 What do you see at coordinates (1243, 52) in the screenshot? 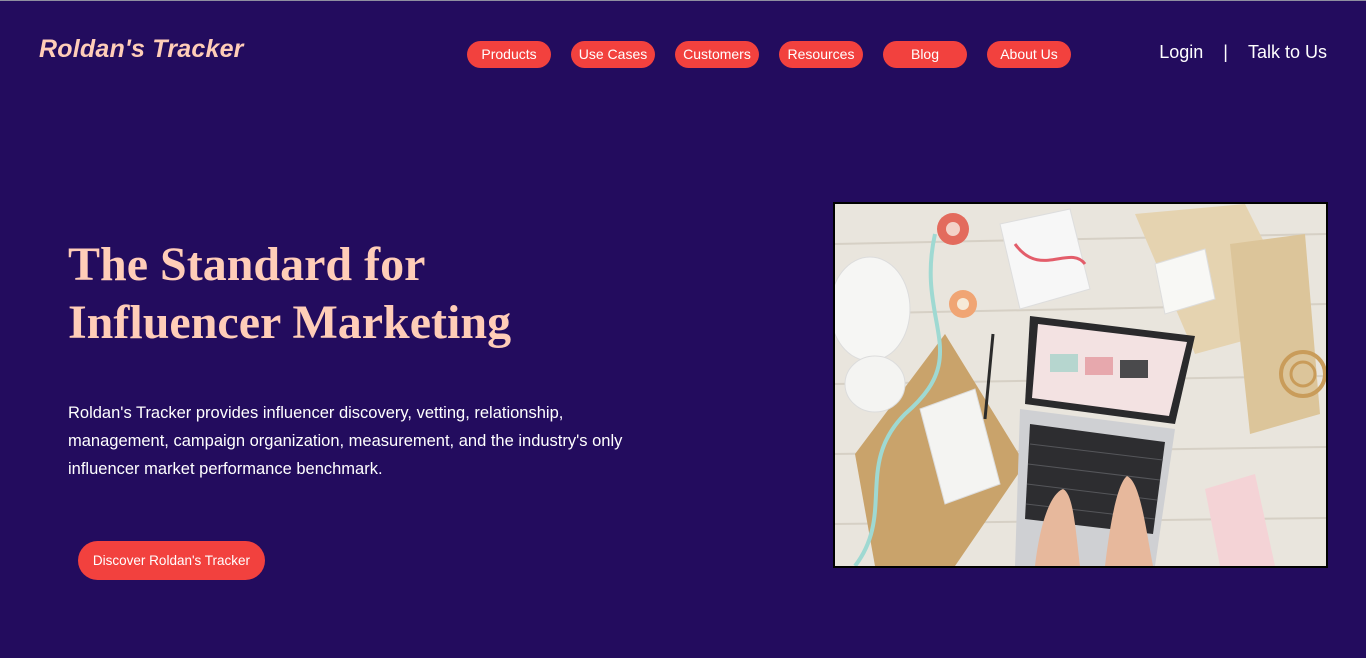
I see `auth-links: Login | Talk to Us` at bounding box center [1243, 52].